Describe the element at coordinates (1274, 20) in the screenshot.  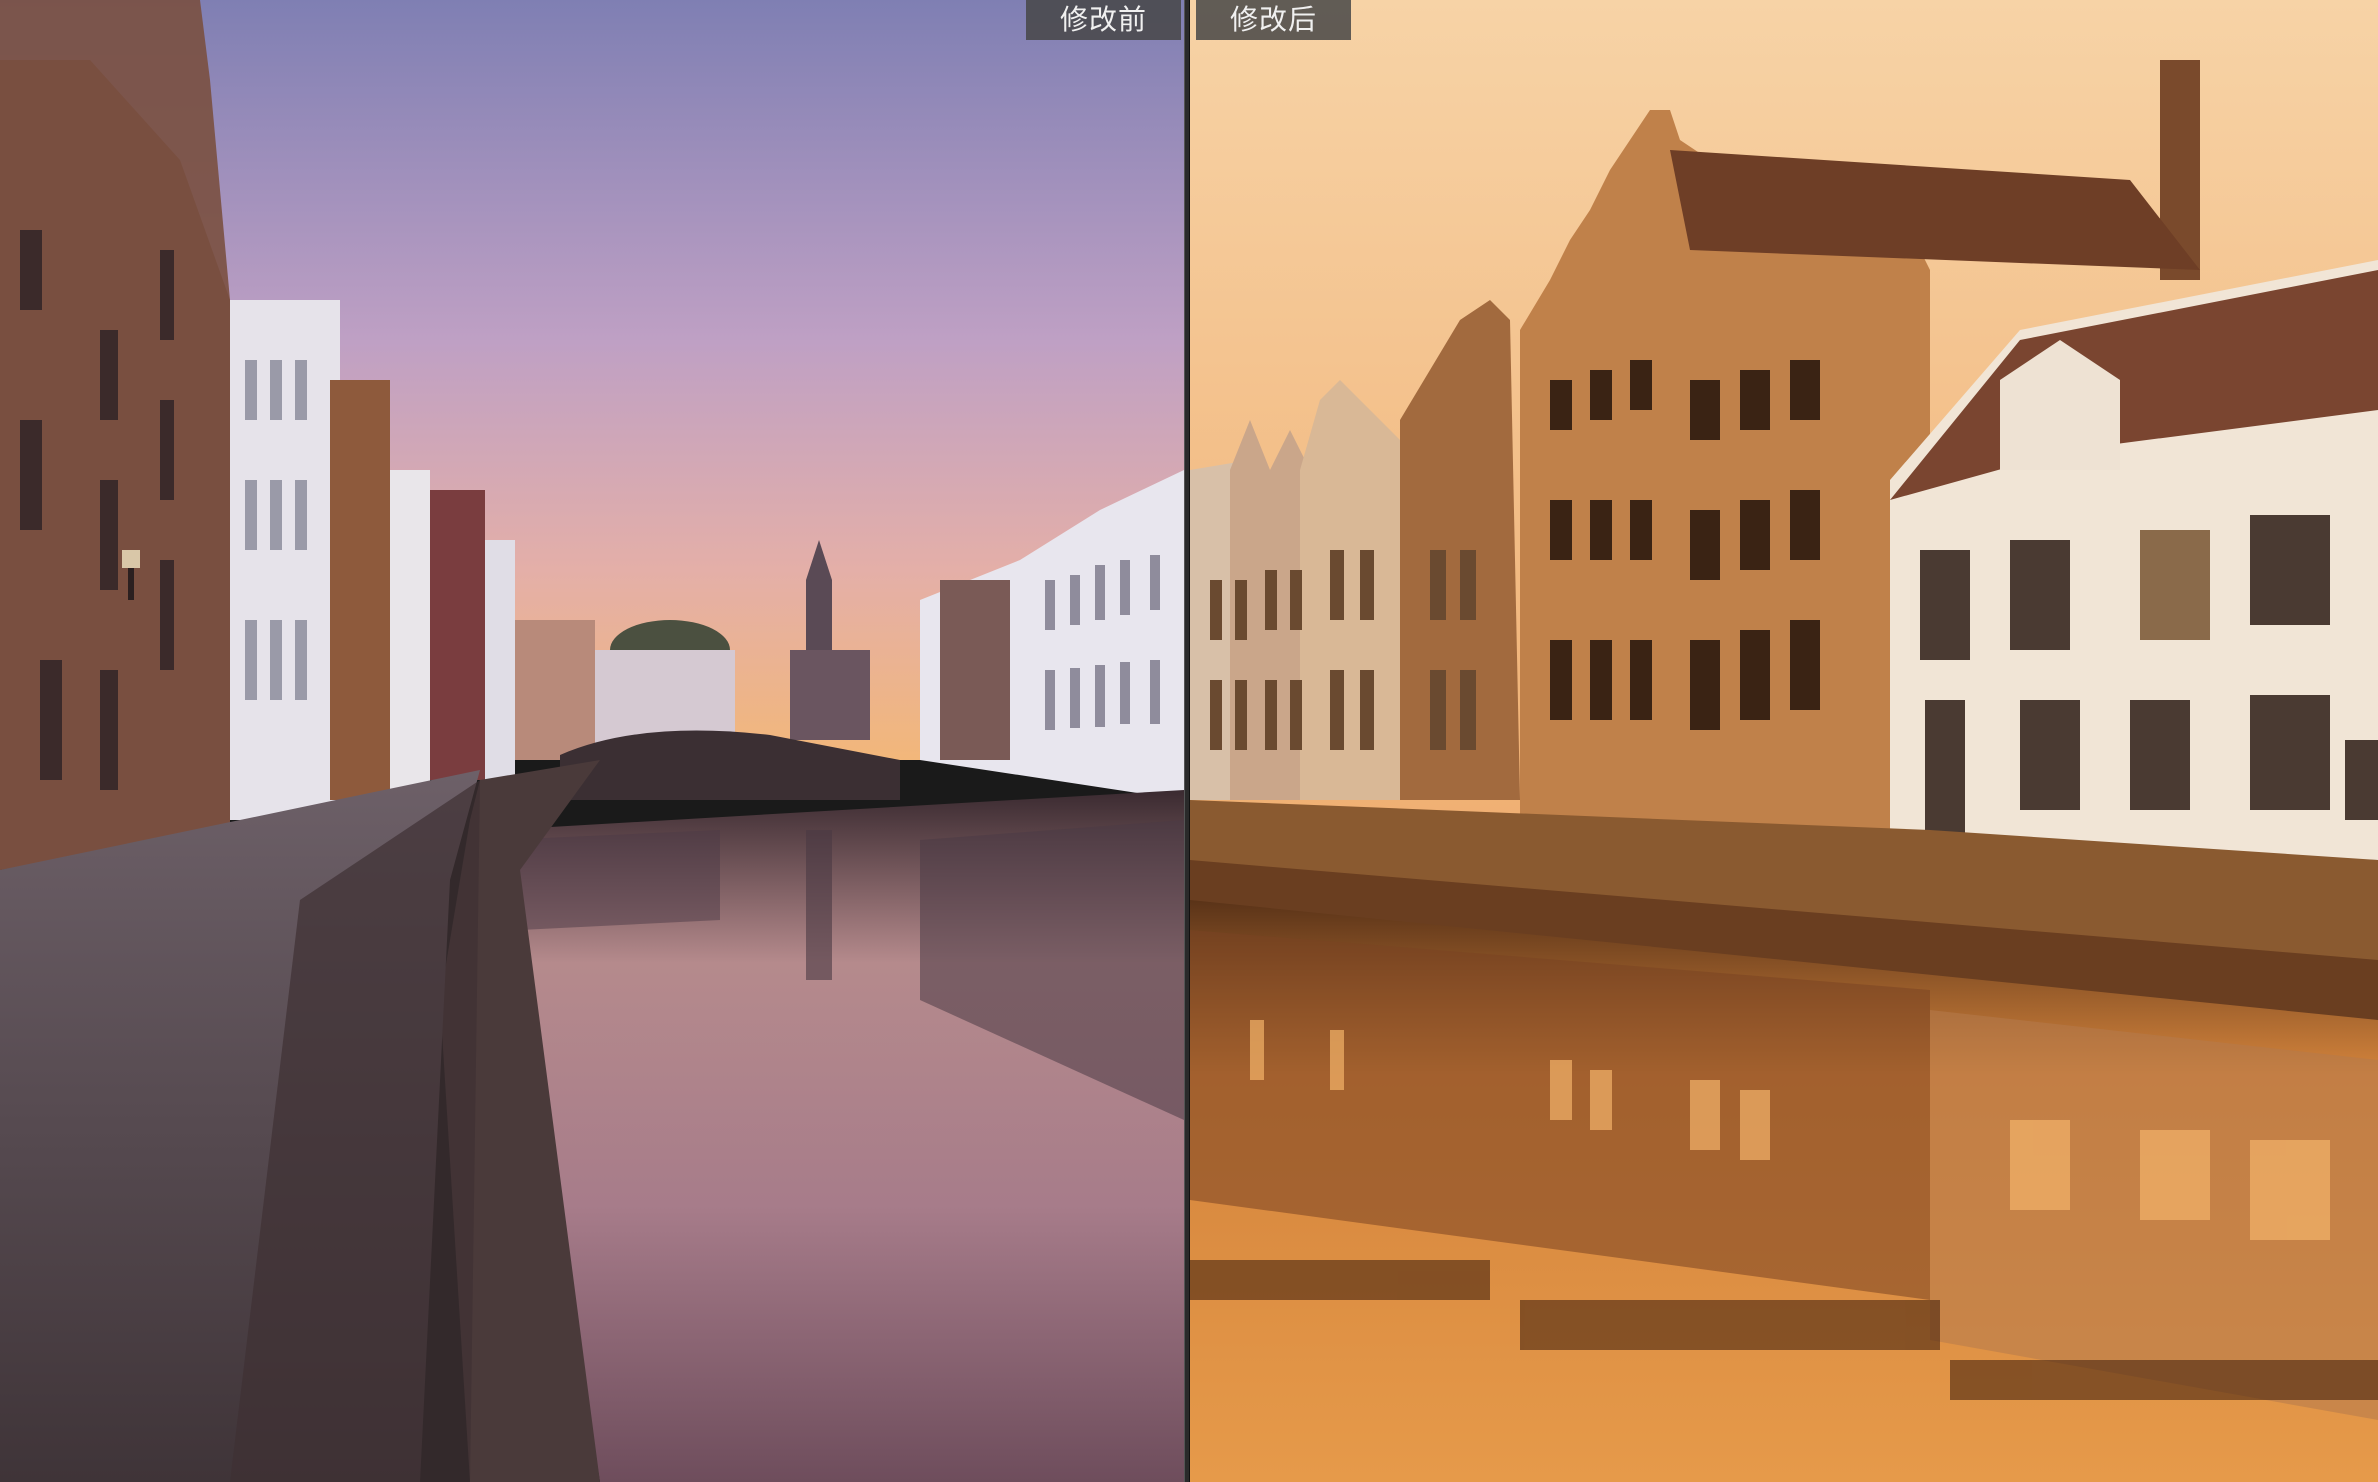
I see `after-label: 修改后` at that location.